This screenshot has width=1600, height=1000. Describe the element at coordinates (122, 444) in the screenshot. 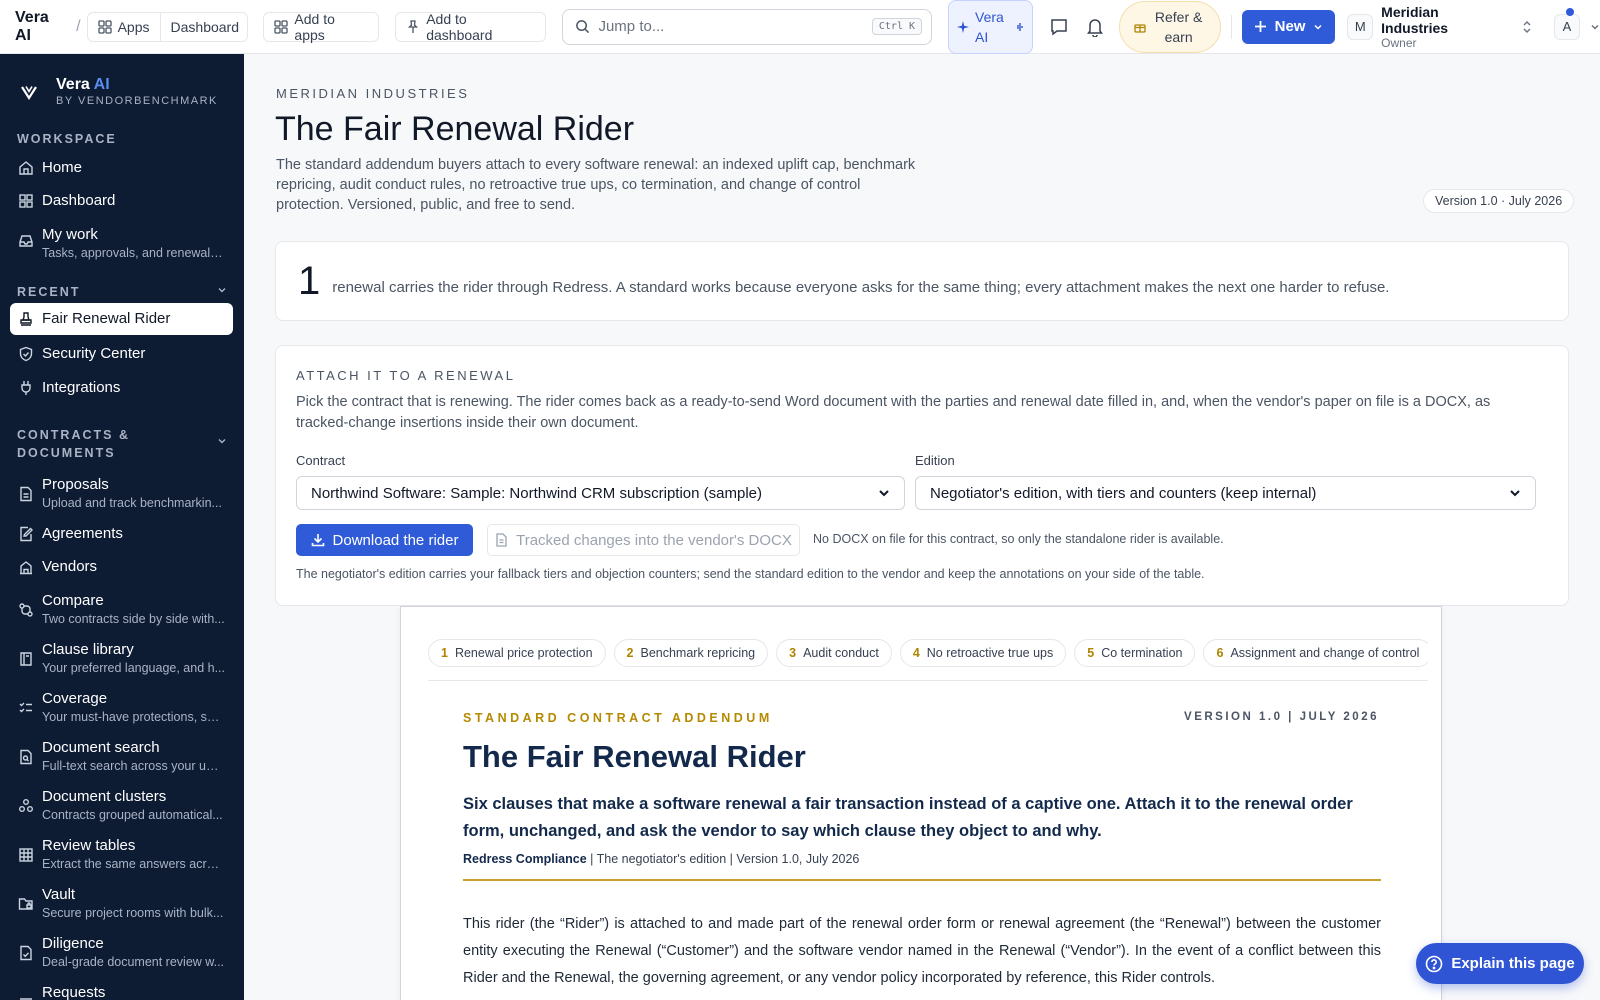

I see `section-contracts-documents: CONTRACTS & DOCUMENTS` at that location.